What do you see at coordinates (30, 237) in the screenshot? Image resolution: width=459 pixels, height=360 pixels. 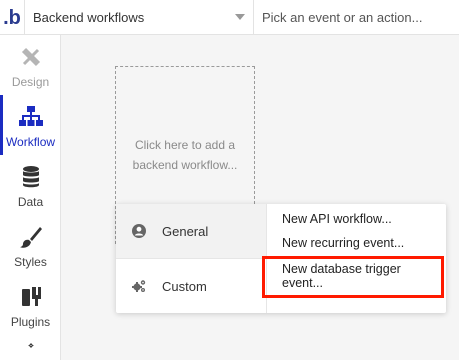 I see `brush-icon` at bounding box center [30, 237].